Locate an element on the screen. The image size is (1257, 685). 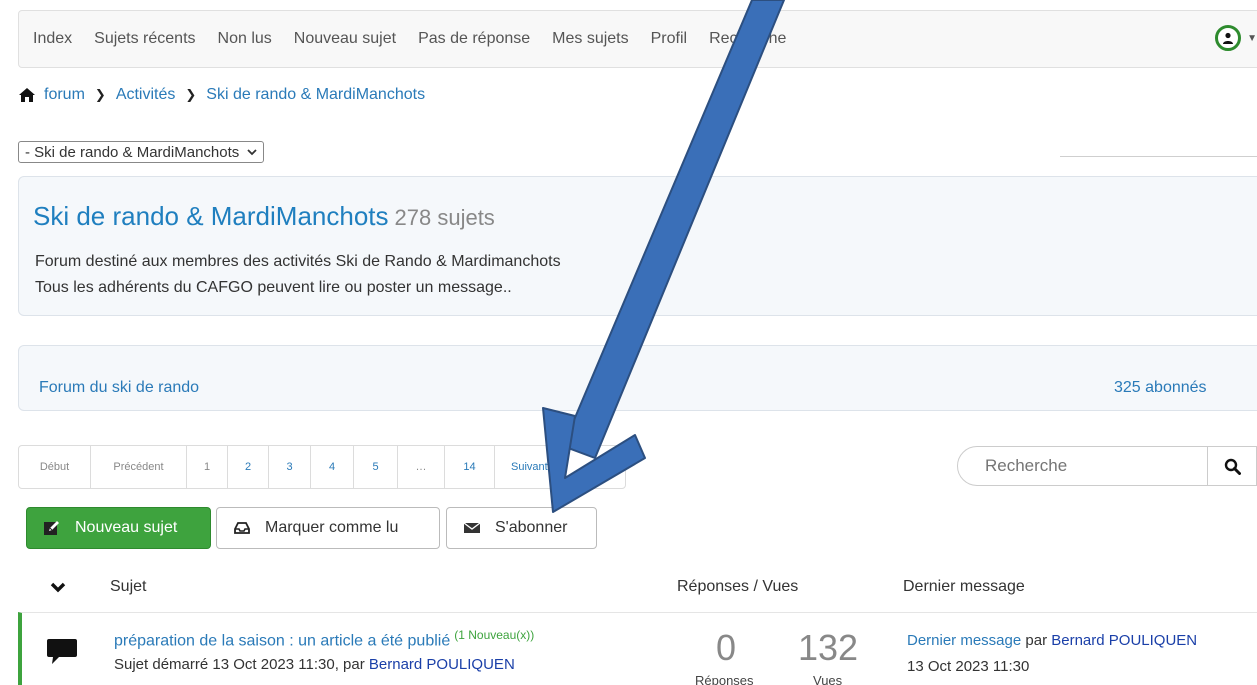
pagination: Début Précédent 1 2 3 4 5 … 14 Suivant is located at coordinates (322, 467).